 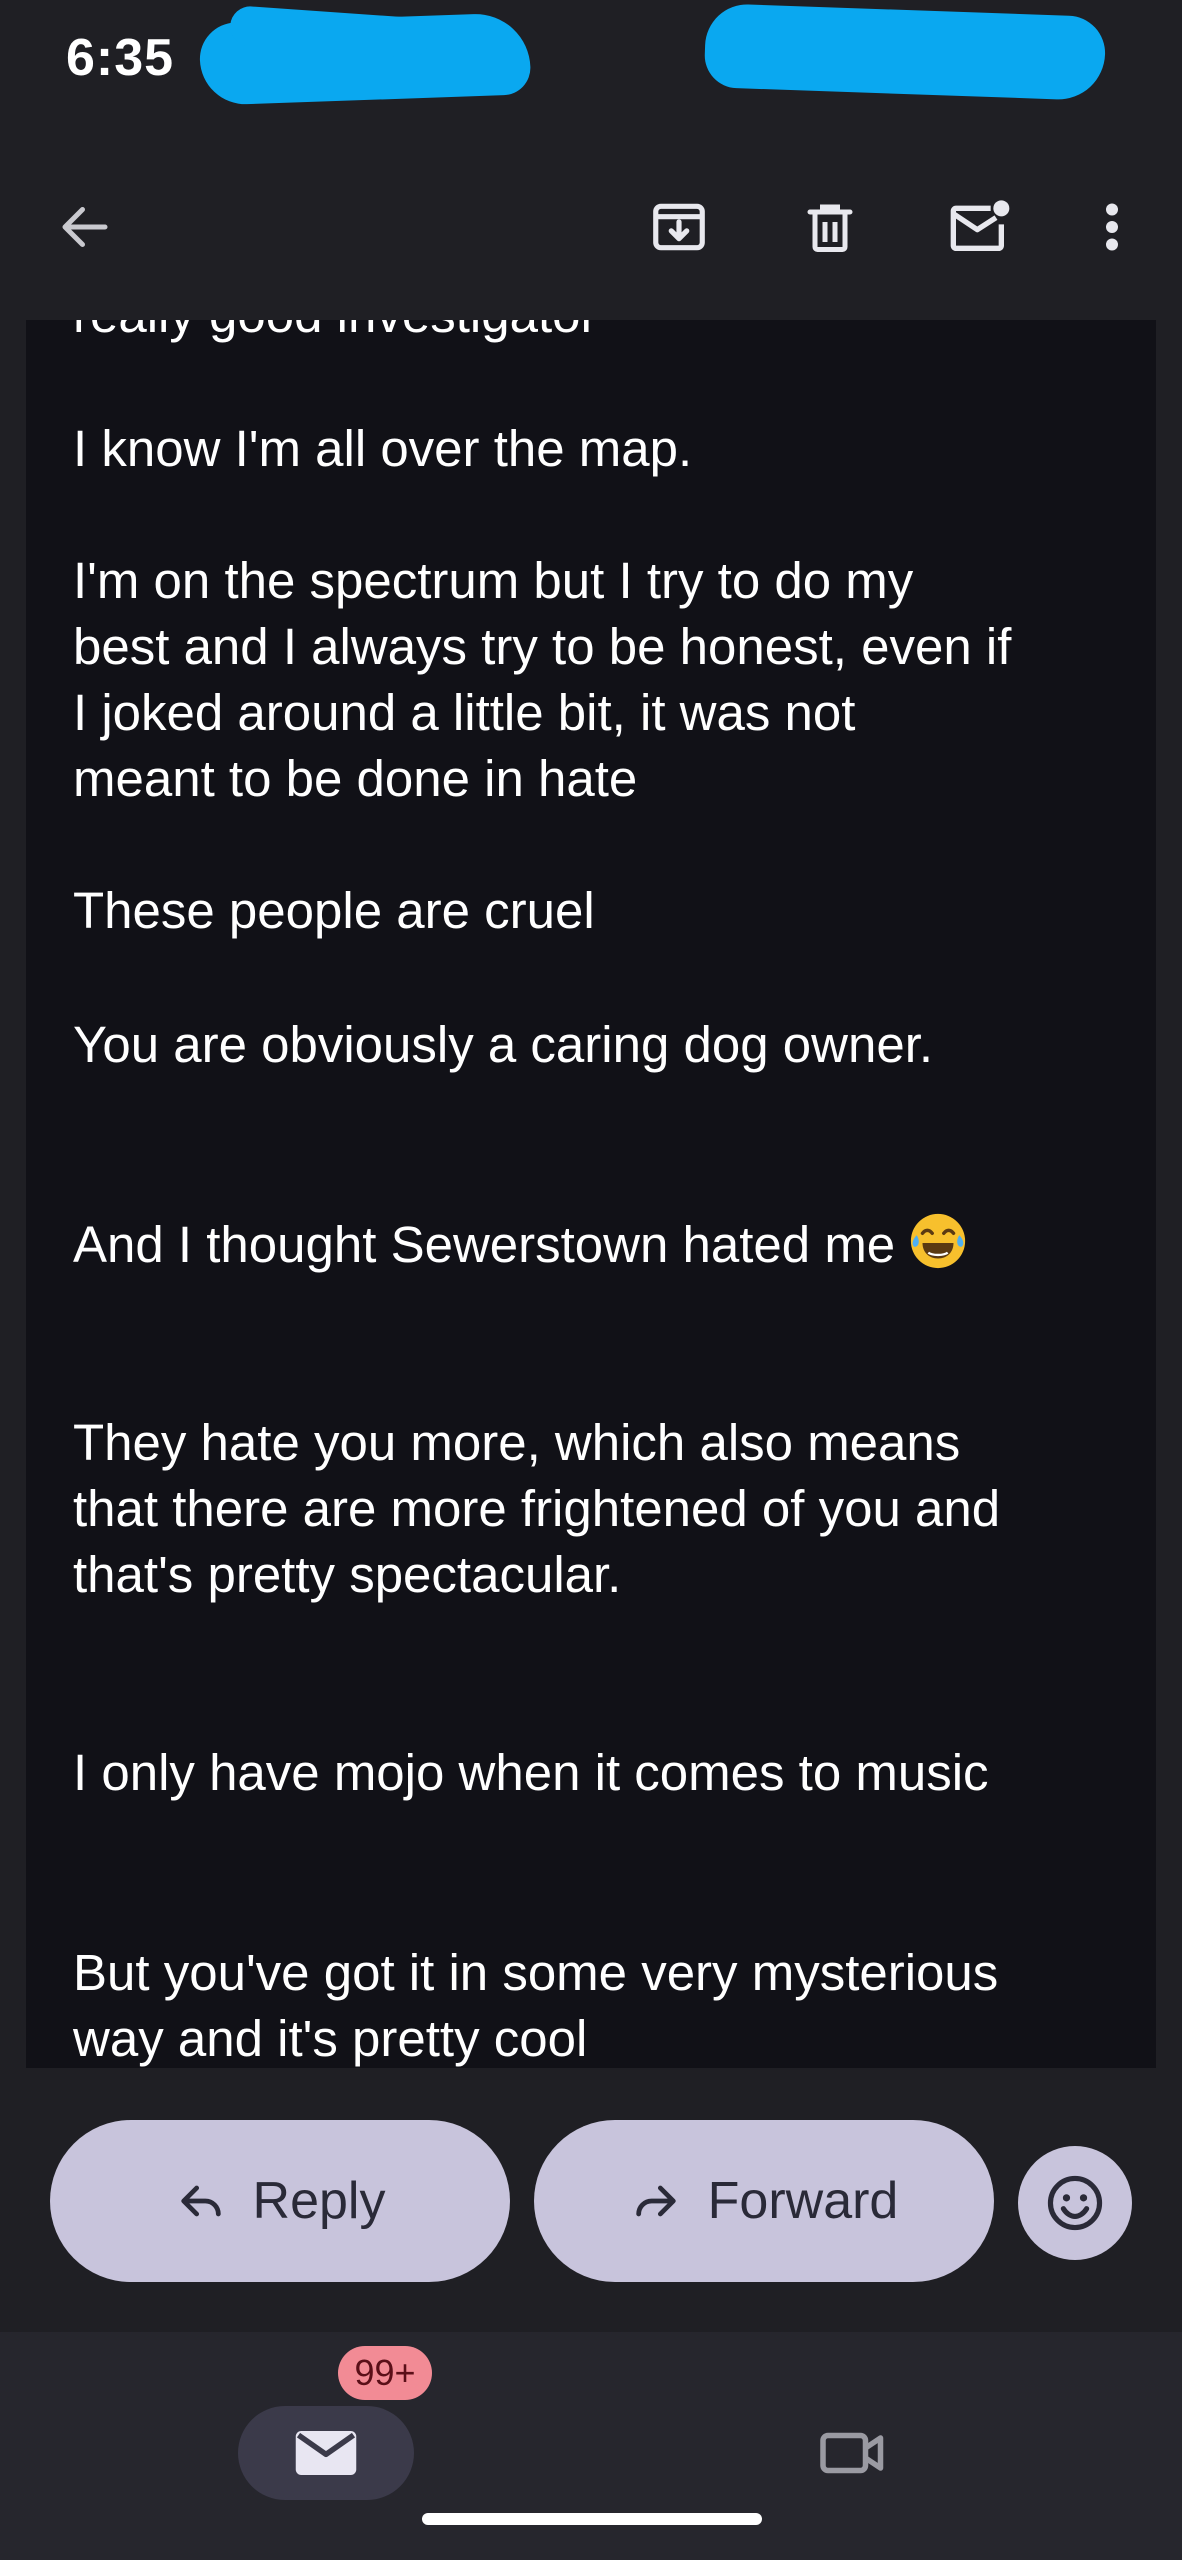 I want to click on unread-count-badge: 99+, so click(x=385, y=2373).